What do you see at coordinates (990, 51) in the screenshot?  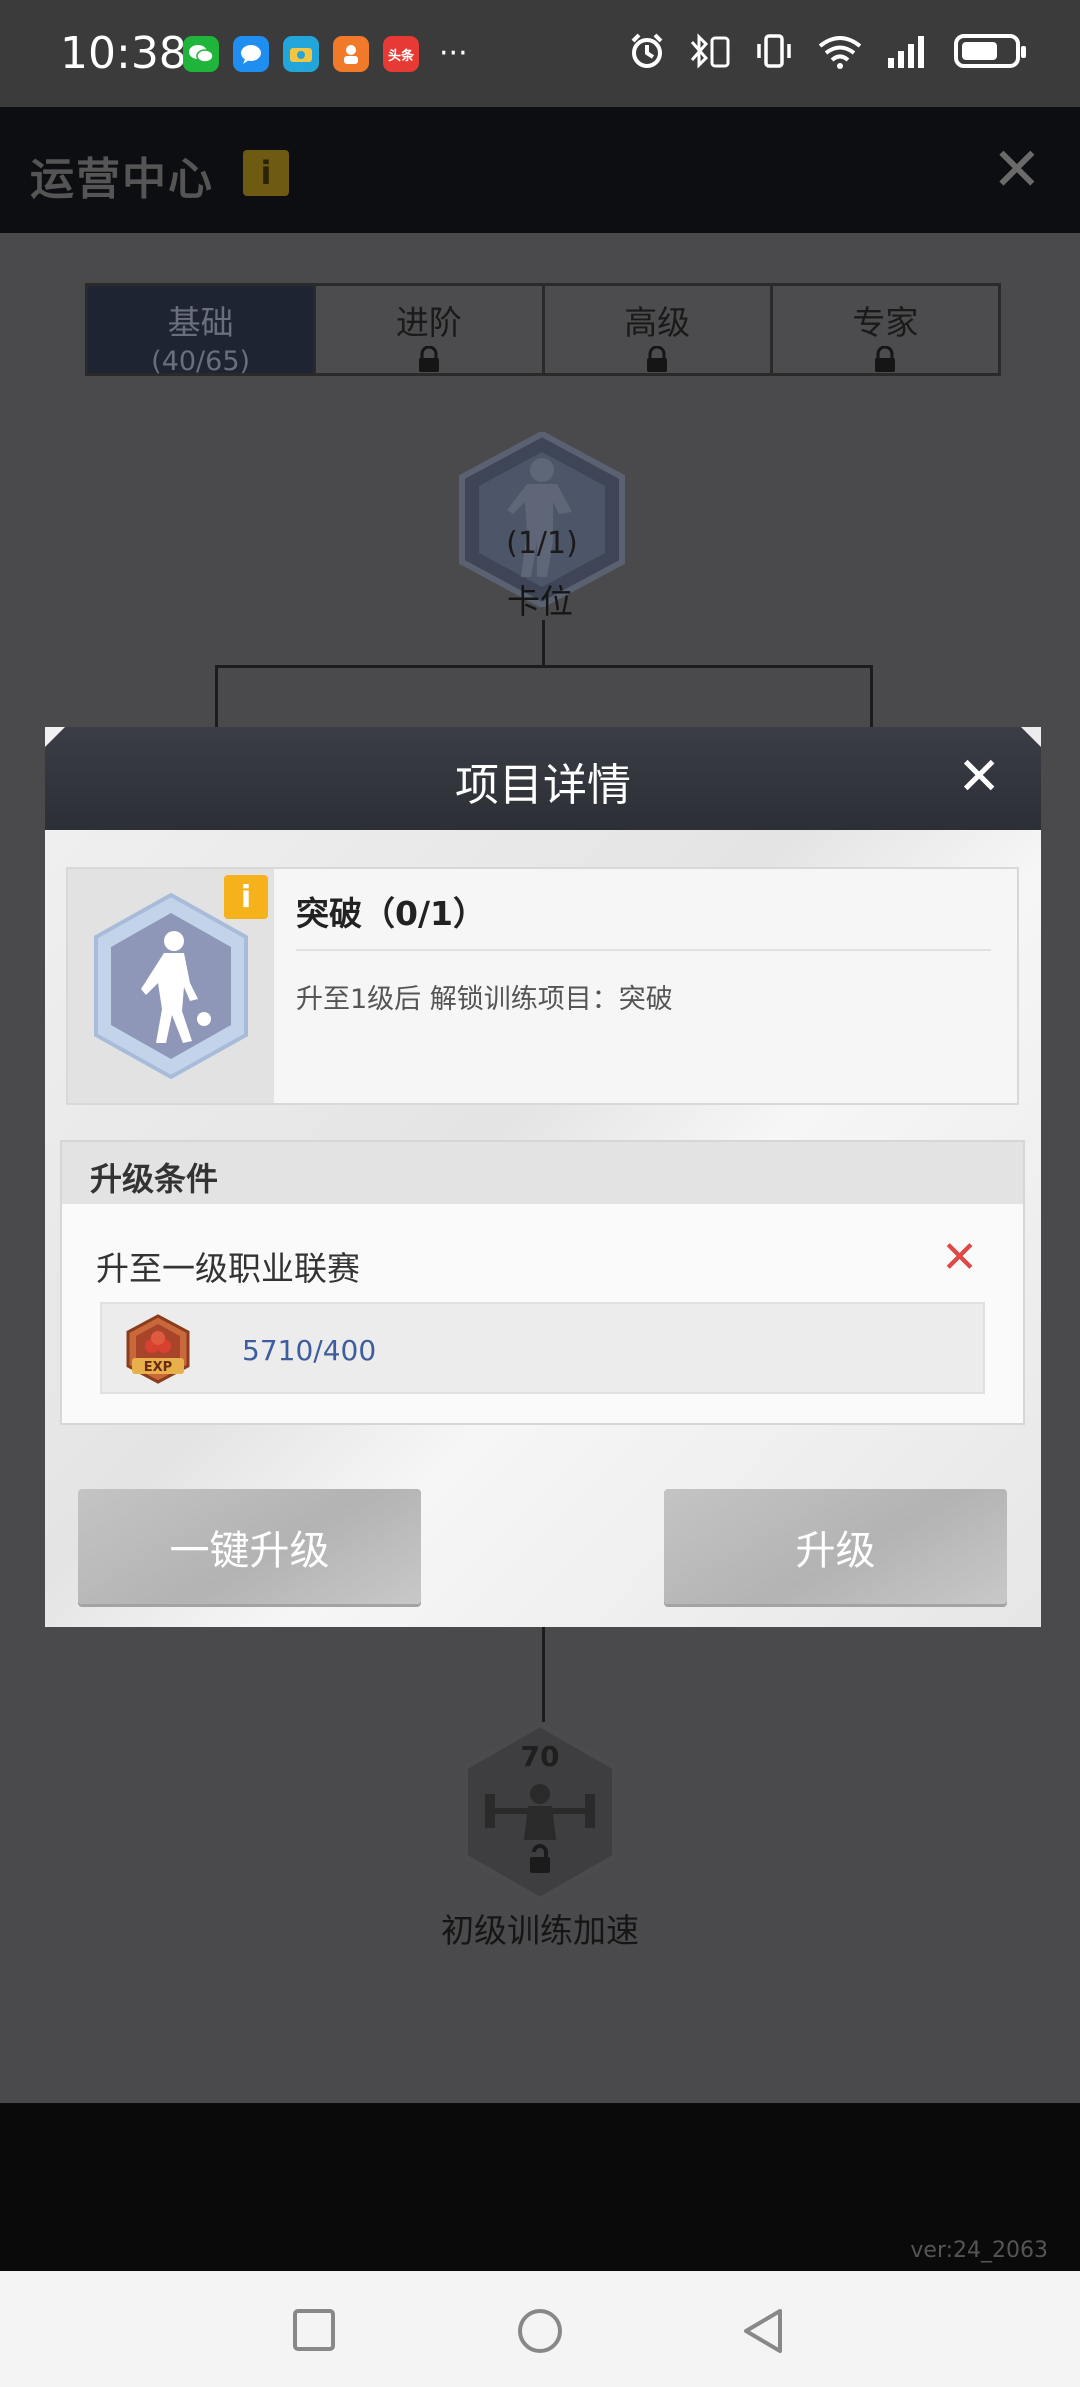 I see `battery-icon` at bounding box center [990, 51].